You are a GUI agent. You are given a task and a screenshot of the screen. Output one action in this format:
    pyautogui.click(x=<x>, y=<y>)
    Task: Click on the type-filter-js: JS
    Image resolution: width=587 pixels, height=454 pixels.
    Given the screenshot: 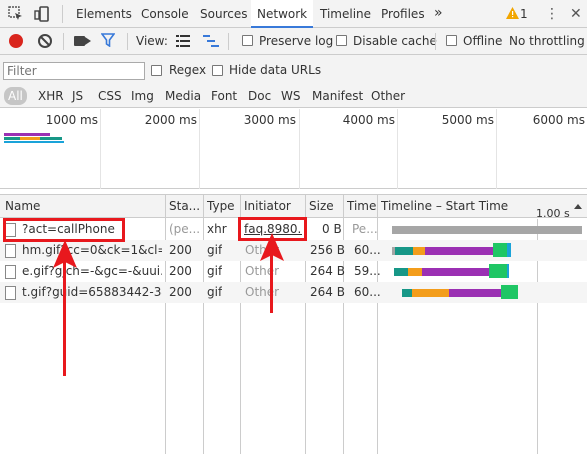 What is the action you would take?
    pyautogui.click(x=77, y=96)
    